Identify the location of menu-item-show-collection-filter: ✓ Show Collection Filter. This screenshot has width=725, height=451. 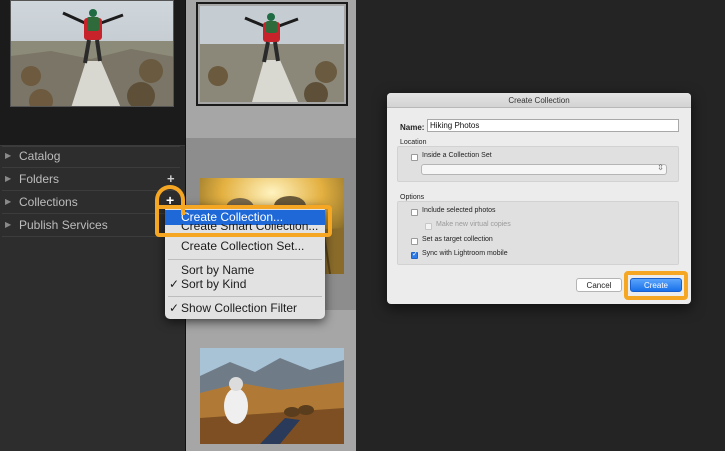
(245, 308).